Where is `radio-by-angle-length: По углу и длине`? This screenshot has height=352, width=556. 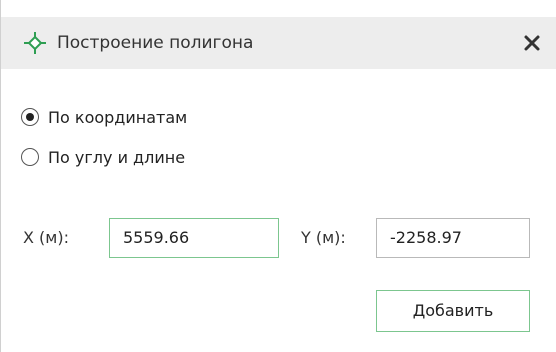
radio-by-angle-length: По углу и длине is located at coordinates (103, 157).